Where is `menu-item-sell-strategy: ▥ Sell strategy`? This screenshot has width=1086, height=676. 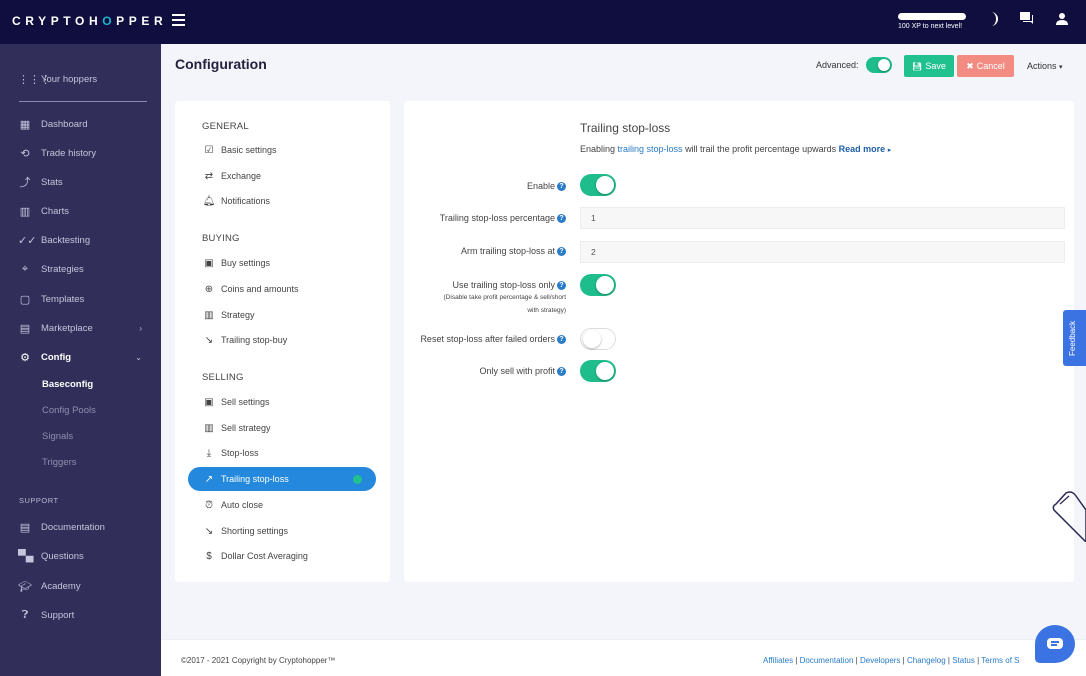
menu-item-sell-strategy: ▥ Sell strategy is located at coordinates (282, 428).